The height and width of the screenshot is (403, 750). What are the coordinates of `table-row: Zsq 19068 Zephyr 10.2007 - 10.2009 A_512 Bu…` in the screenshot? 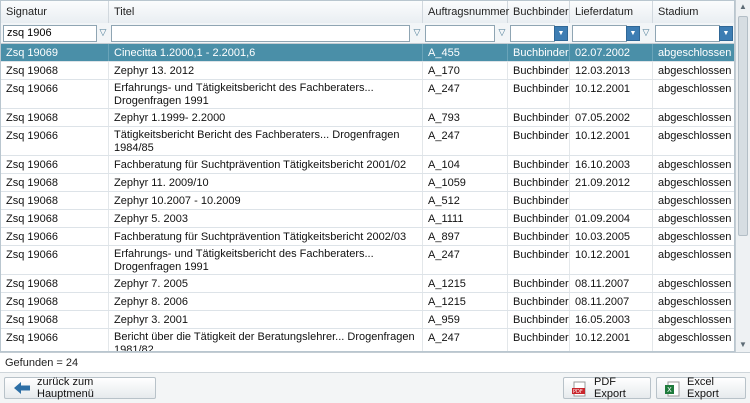 It's located at (367, 201).